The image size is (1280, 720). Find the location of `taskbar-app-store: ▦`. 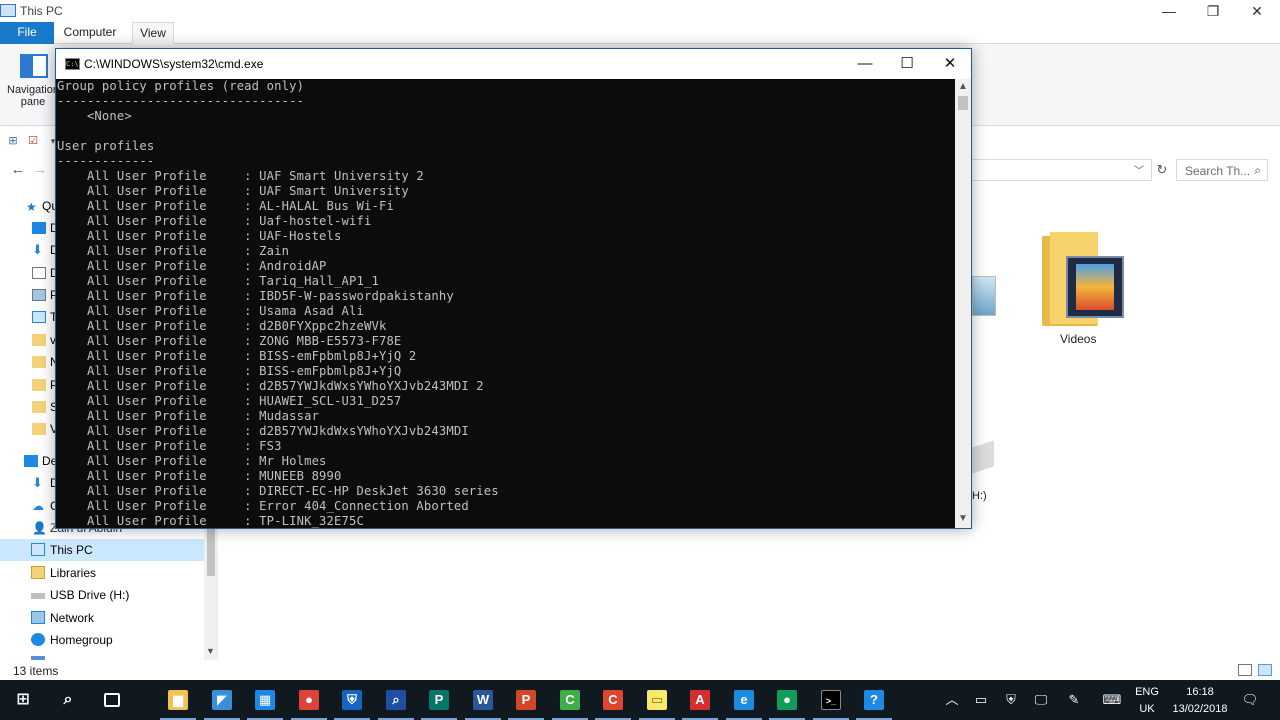

taskbar-app-store: ▦ is located at coordinates (265, 700).